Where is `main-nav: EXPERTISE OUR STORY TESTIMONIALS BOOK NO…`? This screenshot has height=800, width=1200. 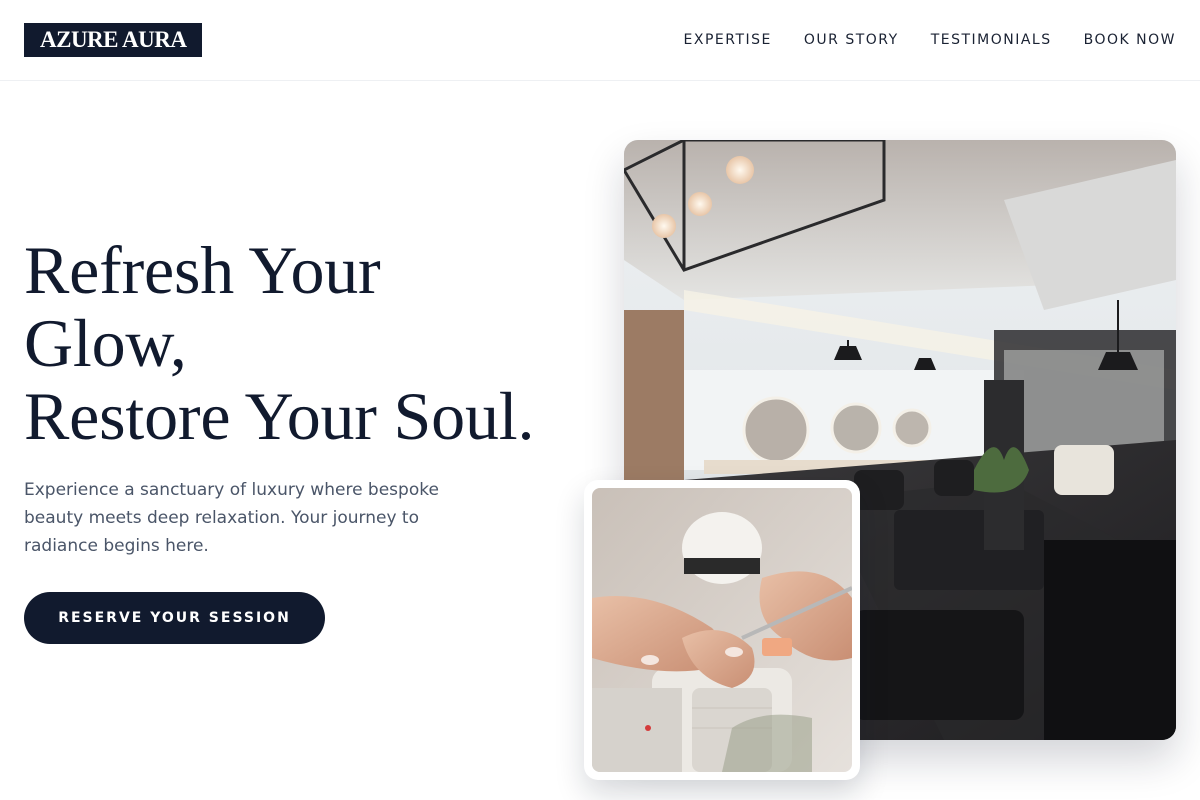
main-nav: EXPERTISE OUR STORY TESTIMONIALS BOOK NO… is located at coordinates (930, 40).